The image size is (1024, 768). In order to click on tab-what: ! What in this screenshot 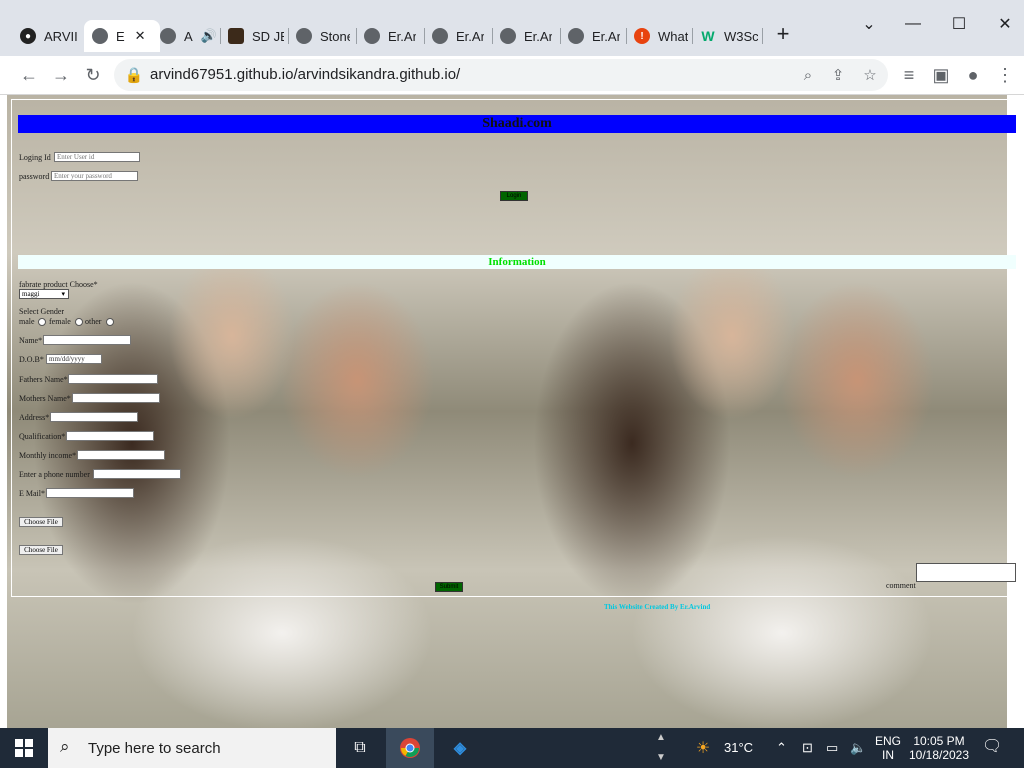, I will do `click(661, 36)`.